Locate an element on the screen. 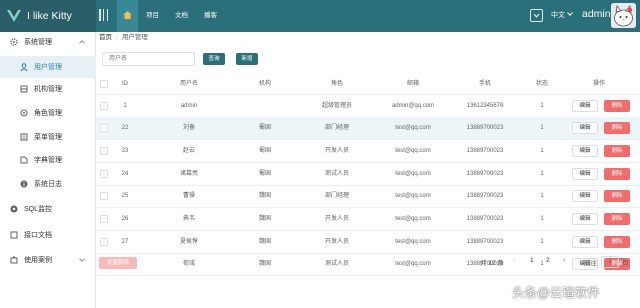  nav-item-project: 项目 is located at coordinates (152, 16).